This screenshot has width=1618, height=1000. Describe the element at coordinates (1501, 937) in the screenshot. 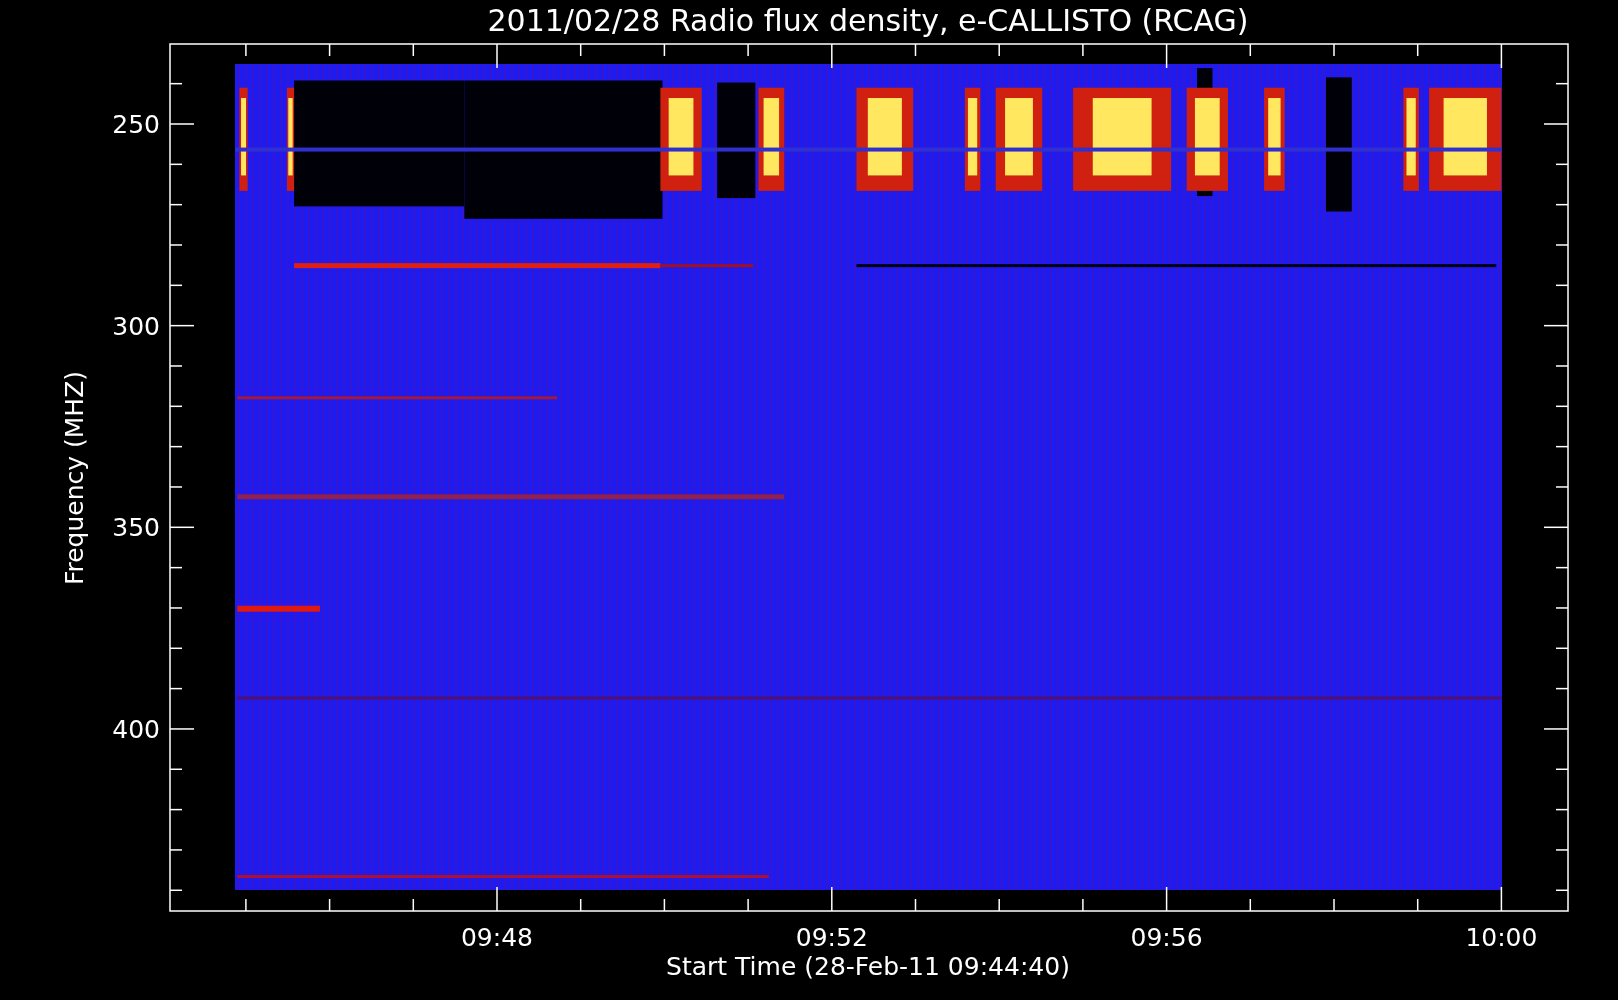

I see `tick-label: 10:00` at that location.